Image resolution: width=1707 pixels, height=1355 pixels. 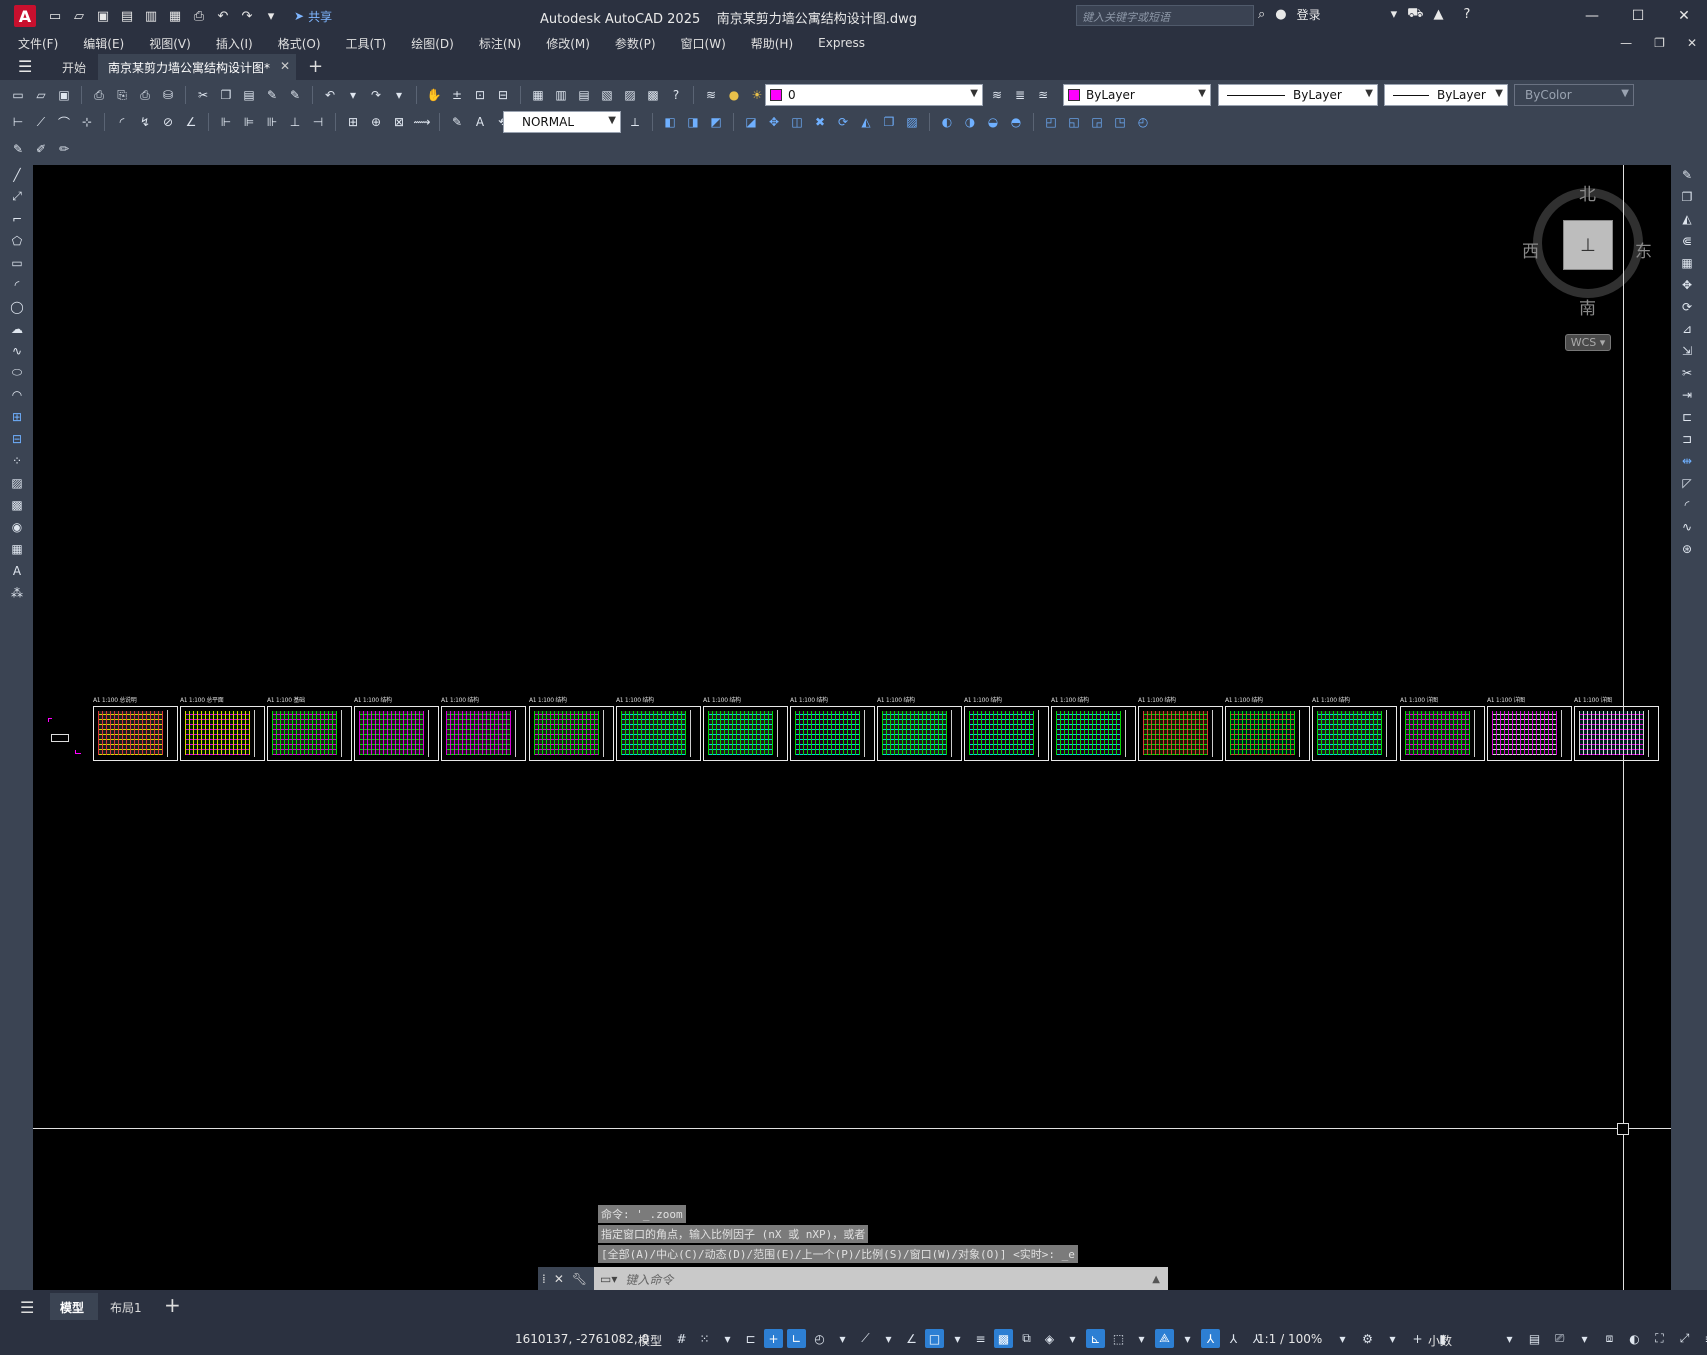 What do you see at coordinates (934, 1338) in the screenshot?
I see `object-snap-icon: □` at bounding box center [934, 1338].